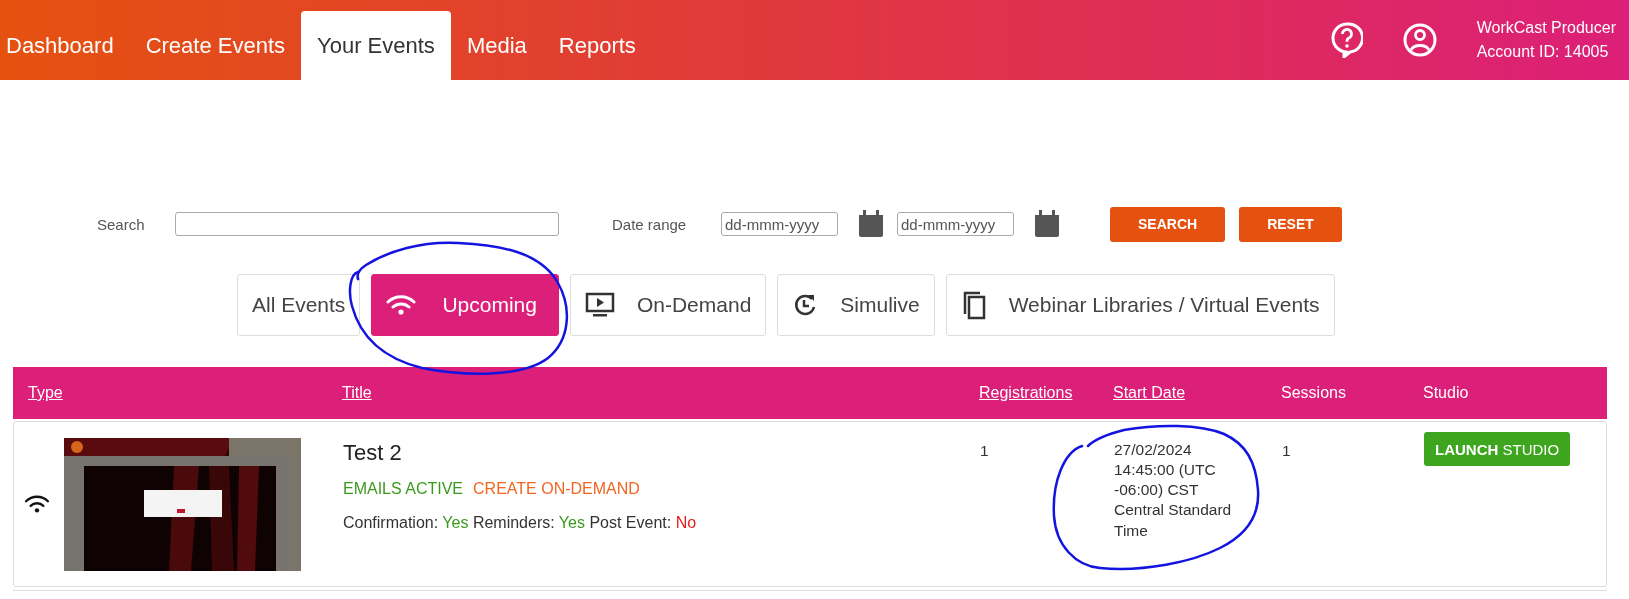  What do you see at coordinates (856, 305) in the screenshot?
I see `event-filter-tab: Simulive` at bounding box center [856, 305].